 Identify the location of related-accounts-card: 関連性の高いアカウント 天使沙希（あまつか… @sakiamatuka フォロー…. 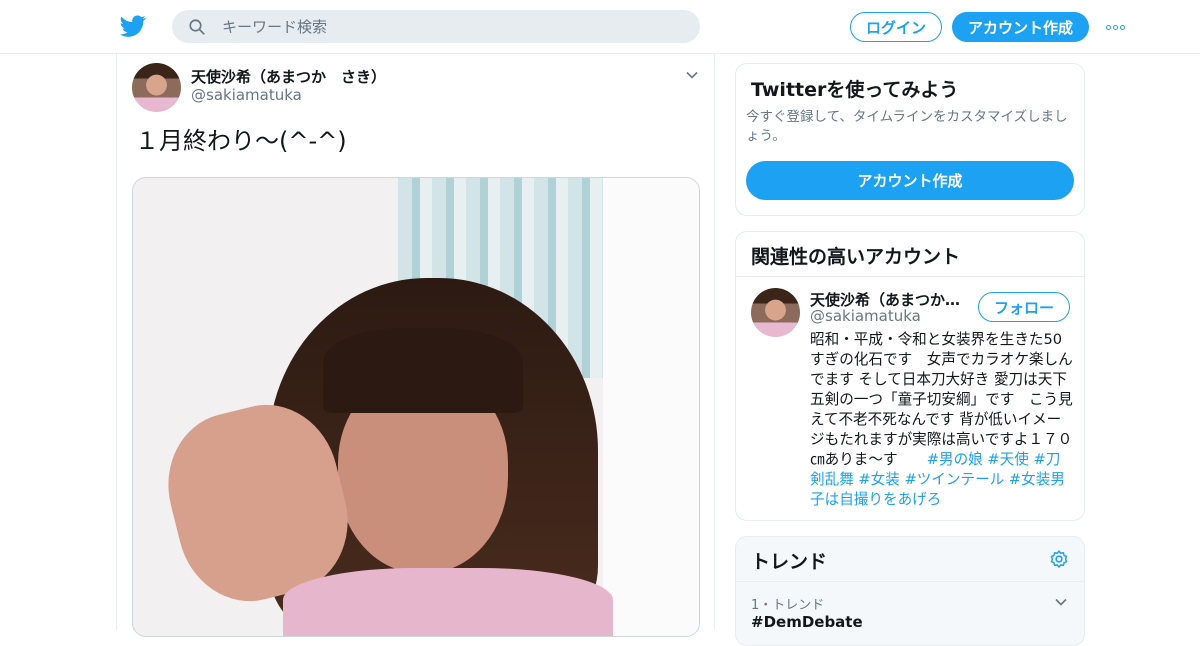
(910, 376).